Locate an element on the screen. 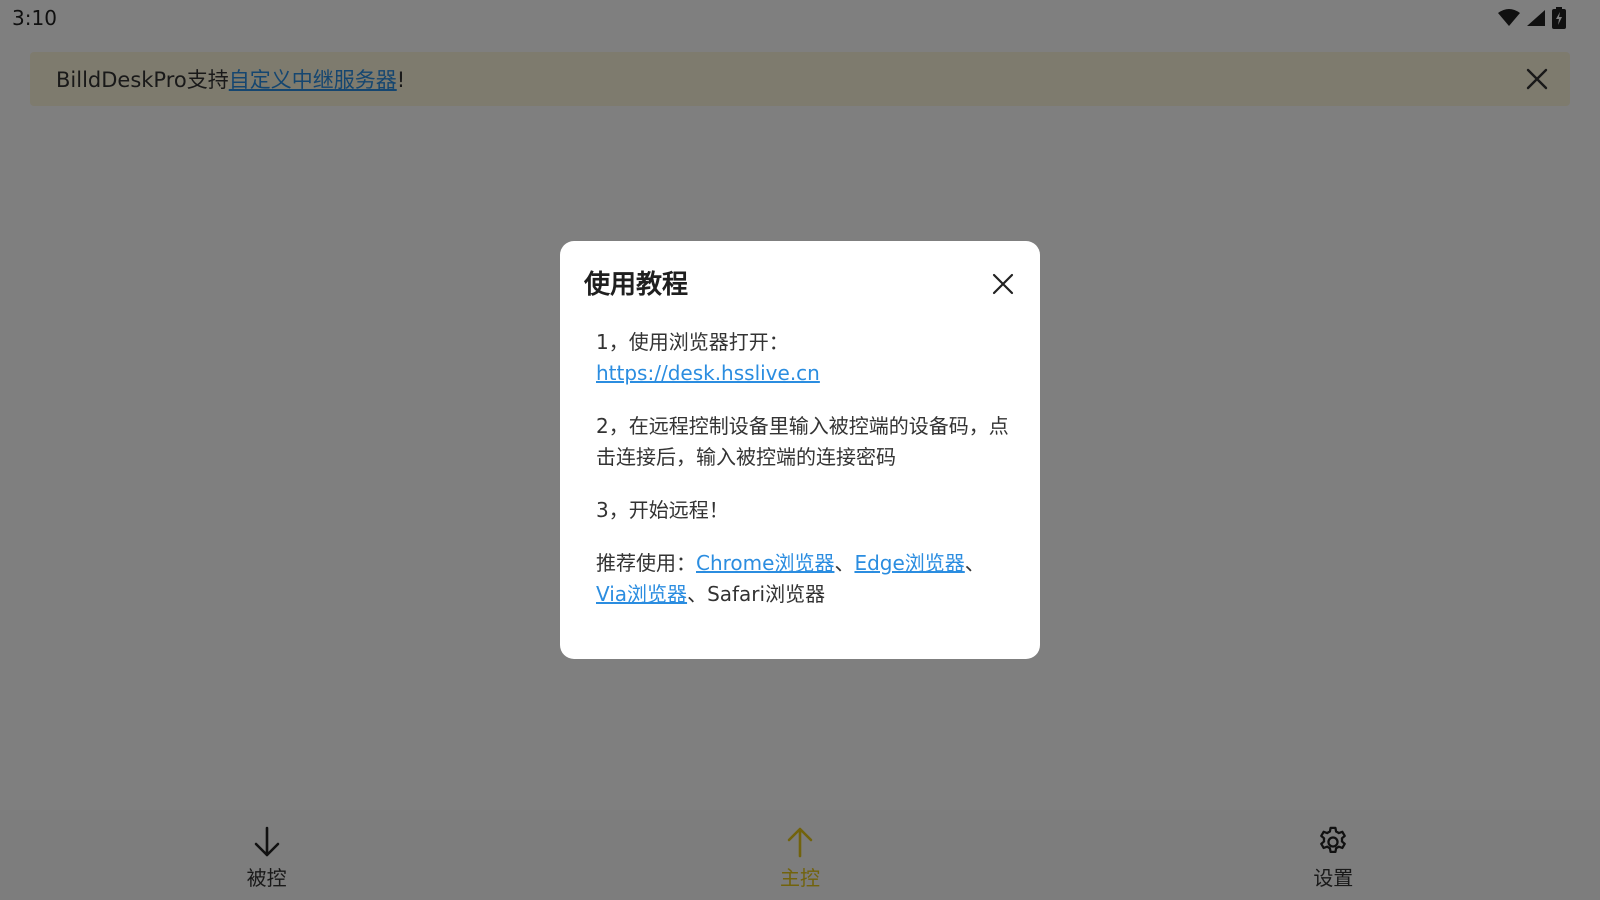  chrome-browser-link: Chrome浏览器 is located at coordinates (765, 563).